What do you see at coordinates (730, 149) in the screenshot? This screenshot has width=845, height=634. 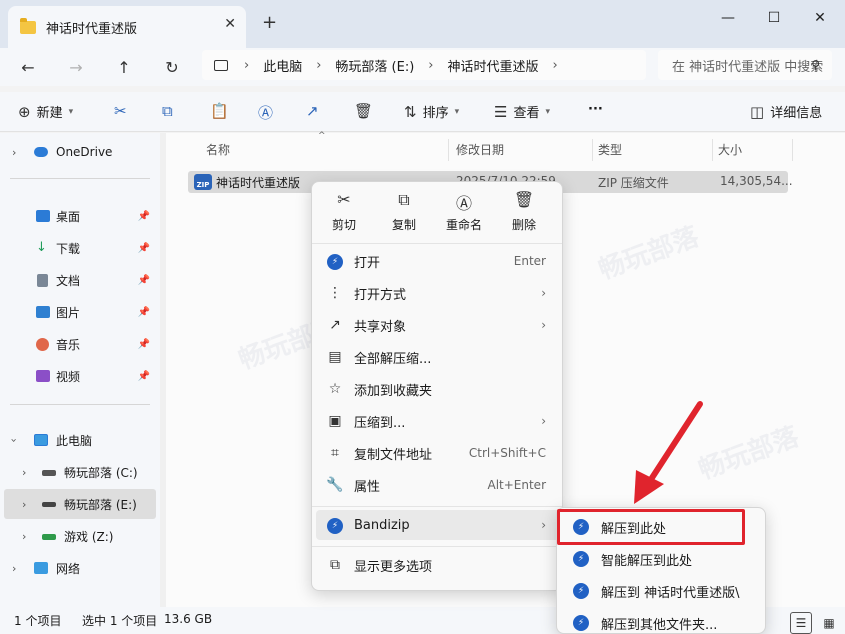 I see `column-header-size: 大小` at bounding box center [730, 149].